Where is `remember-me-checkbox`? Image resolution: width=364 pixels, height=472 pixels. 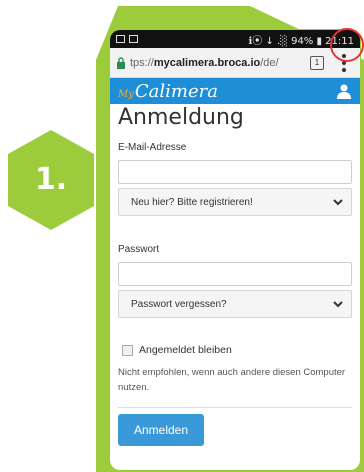
remember-me-checkbox is located at coordinates (127, 350).